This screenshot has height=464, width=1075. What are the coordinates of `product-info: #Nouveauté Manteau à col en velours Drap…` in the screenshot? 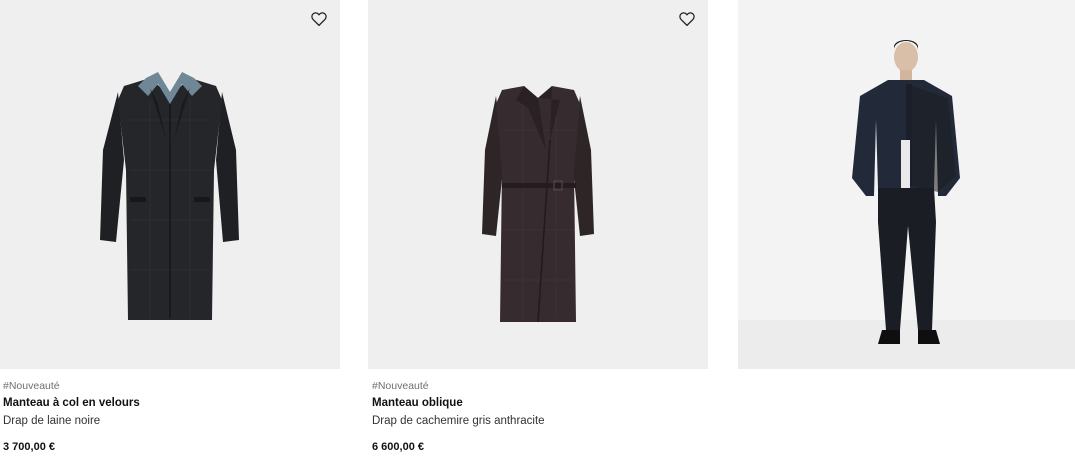 It's located at (170, 411).